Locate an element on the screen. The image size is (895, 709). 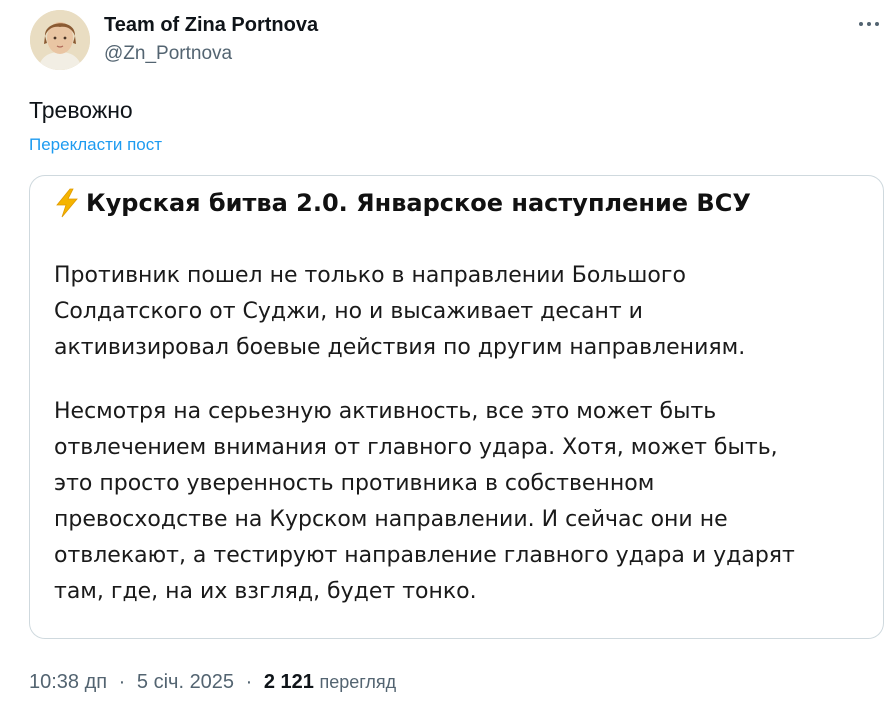
more-dots-icon is located at coordinates (869, 24).